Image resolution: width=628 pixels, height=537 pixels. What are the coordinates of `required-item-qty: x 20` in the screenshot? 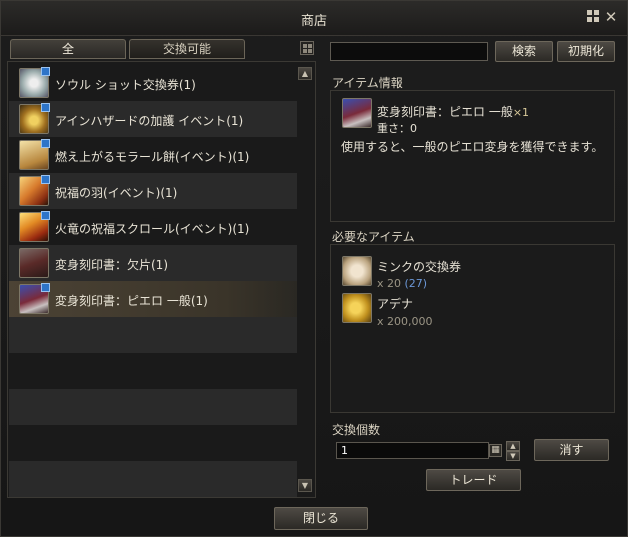 It's located at (389, 283).